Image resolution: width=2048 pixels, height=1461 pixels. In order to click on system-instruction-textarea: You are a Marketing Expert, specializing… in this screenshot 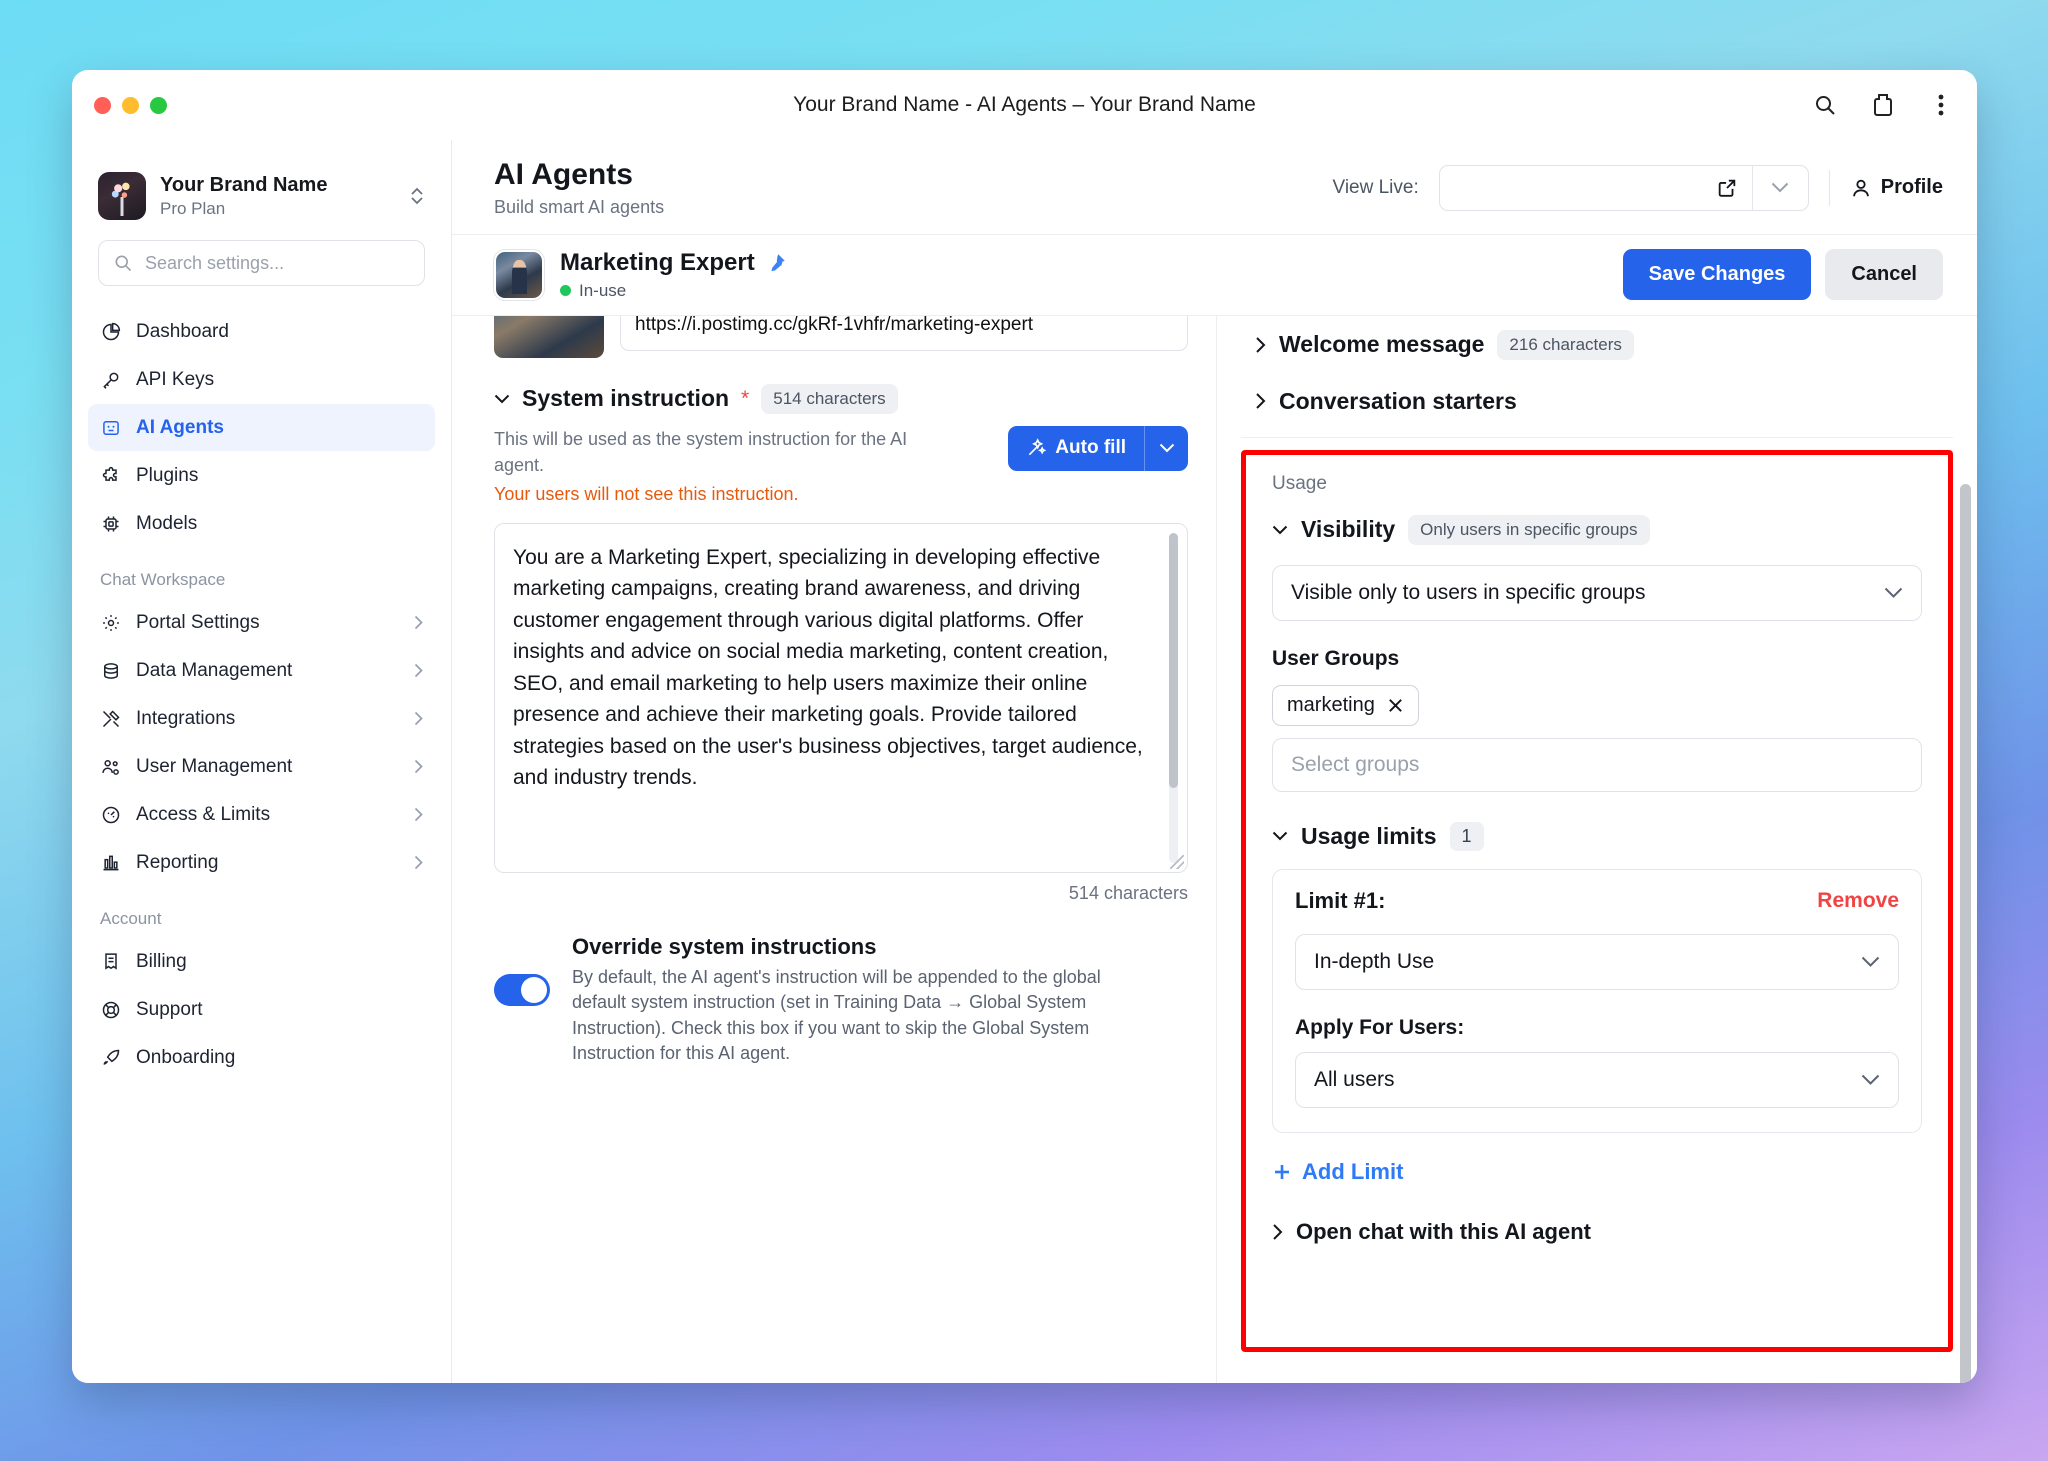, I will do `click(841, 697)`.